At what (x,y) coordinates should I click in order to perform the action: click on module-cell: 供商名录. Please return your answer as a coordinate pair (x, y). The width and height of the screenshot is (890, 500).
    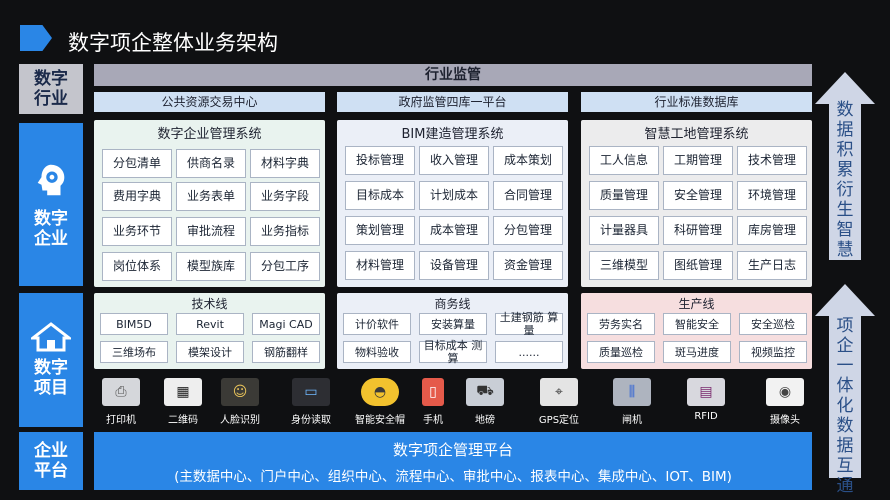
    Looking at the image, I should click on (211, 163).